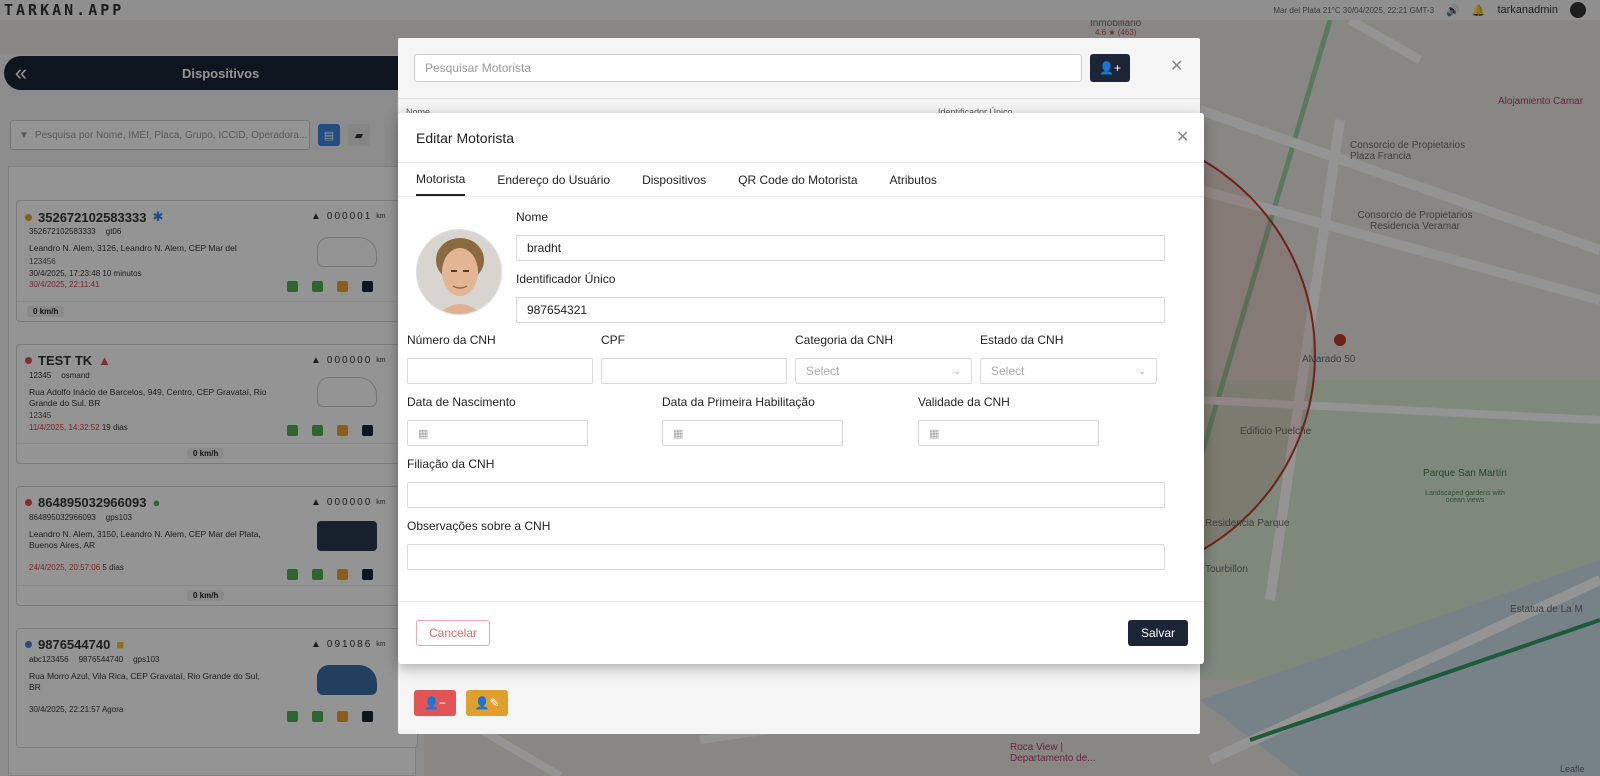  I want to click on cnh-number-input, so click(500, 371).